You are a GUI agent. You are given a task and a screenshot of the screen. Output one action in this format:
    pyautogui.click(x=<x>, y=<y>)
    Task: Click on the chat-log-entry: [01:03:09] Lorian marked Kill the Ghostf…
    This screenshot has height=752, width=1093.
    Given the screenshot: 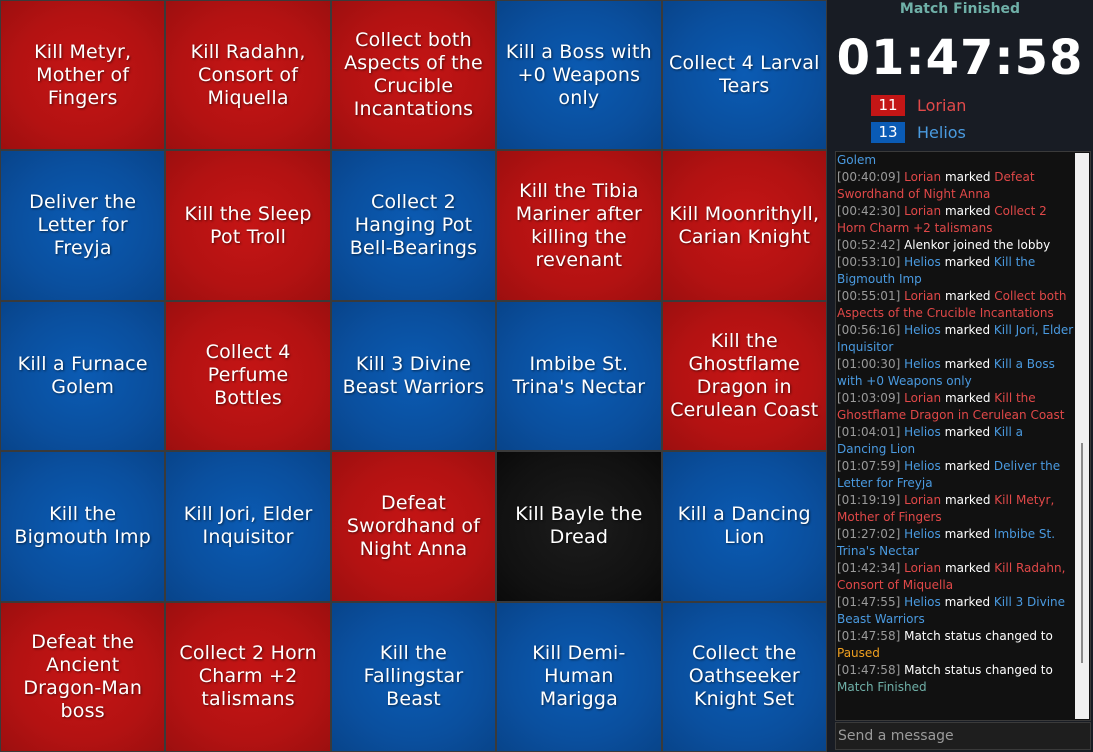 What is the action you would take?
    pyautogui.click(x=956, y=407)
    